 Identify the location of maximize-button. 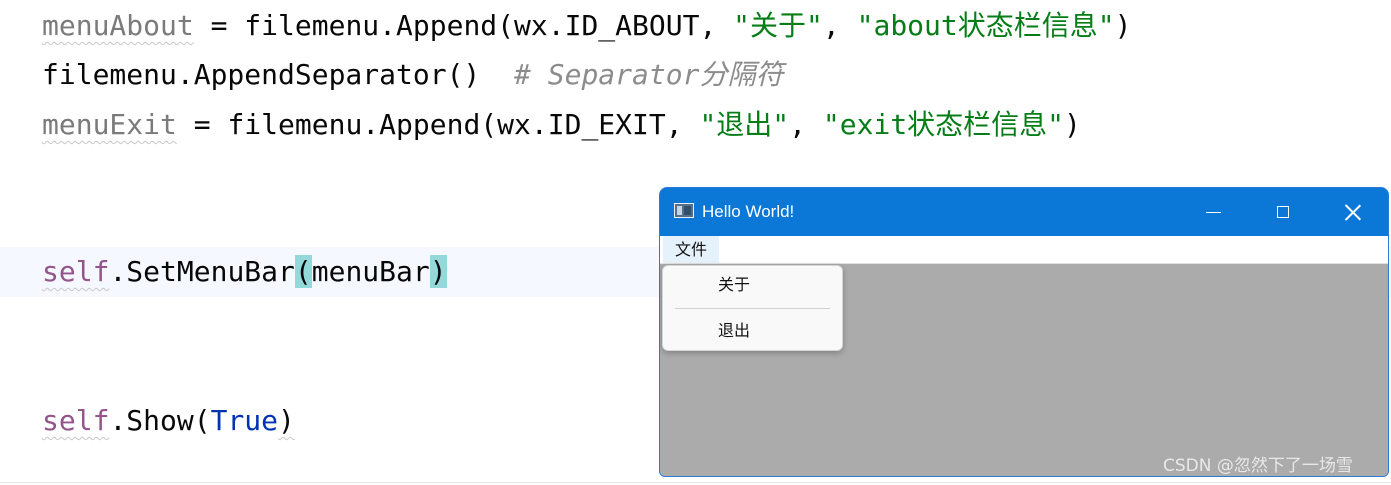
(1283, 212).